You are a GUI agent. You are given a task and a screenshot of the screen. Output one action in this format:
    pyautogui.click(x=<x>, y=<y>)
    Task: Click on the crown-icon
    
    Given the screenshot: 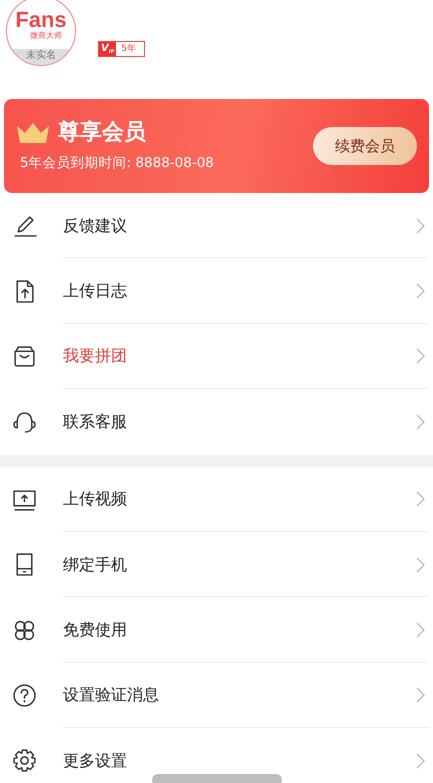 What is the action you would take?
    pyautogui.click(x=33, y=133)
    